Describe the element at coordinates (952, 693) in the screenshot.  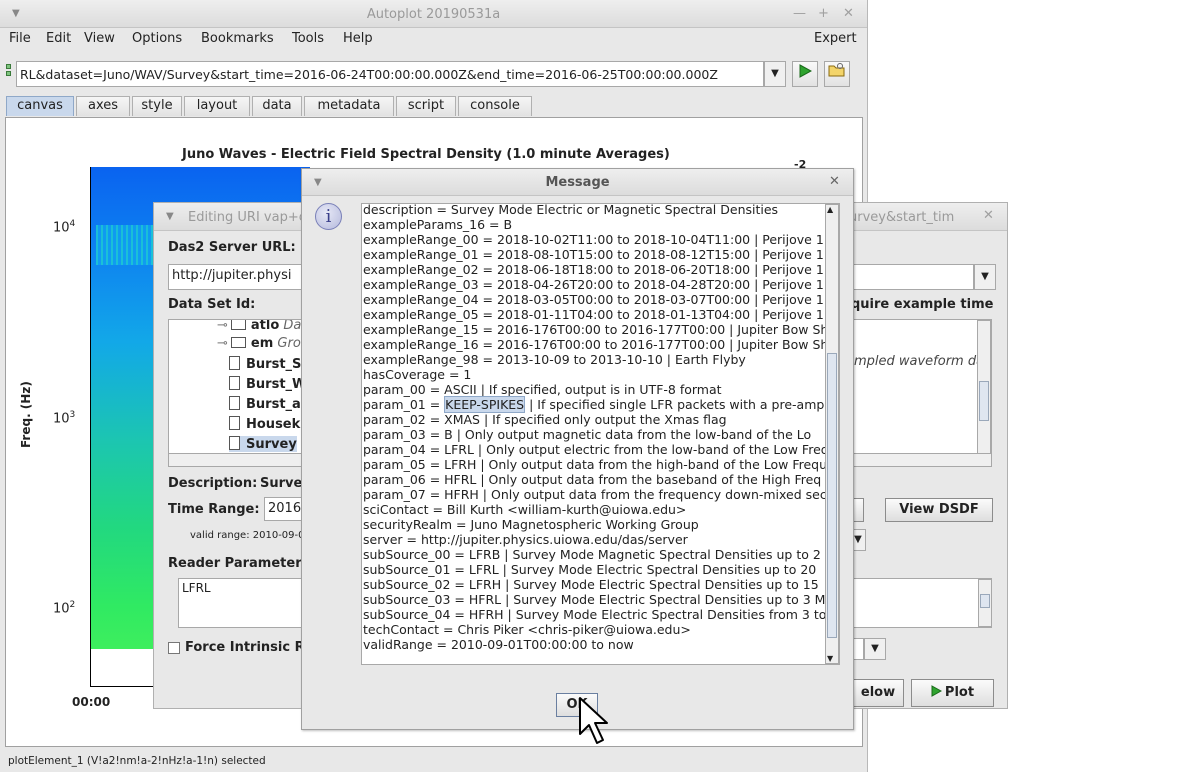
I see `plot-button: Plot` at that location.